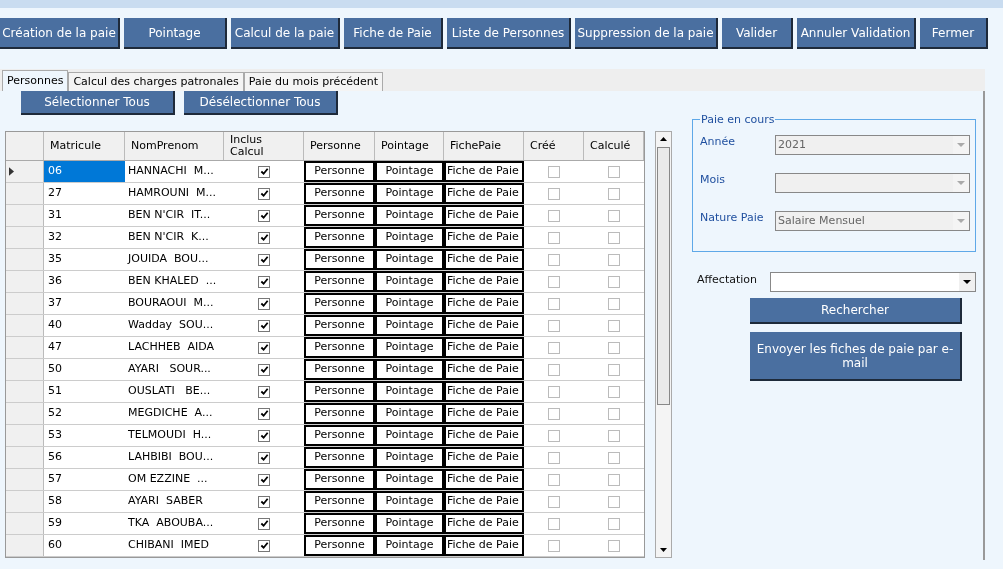 This screenshot has width=1003, height=569. Describe the element at coordinates (393, 33) in the screenshot. I see `toolbar-button: Fiche de Paie` at that location.